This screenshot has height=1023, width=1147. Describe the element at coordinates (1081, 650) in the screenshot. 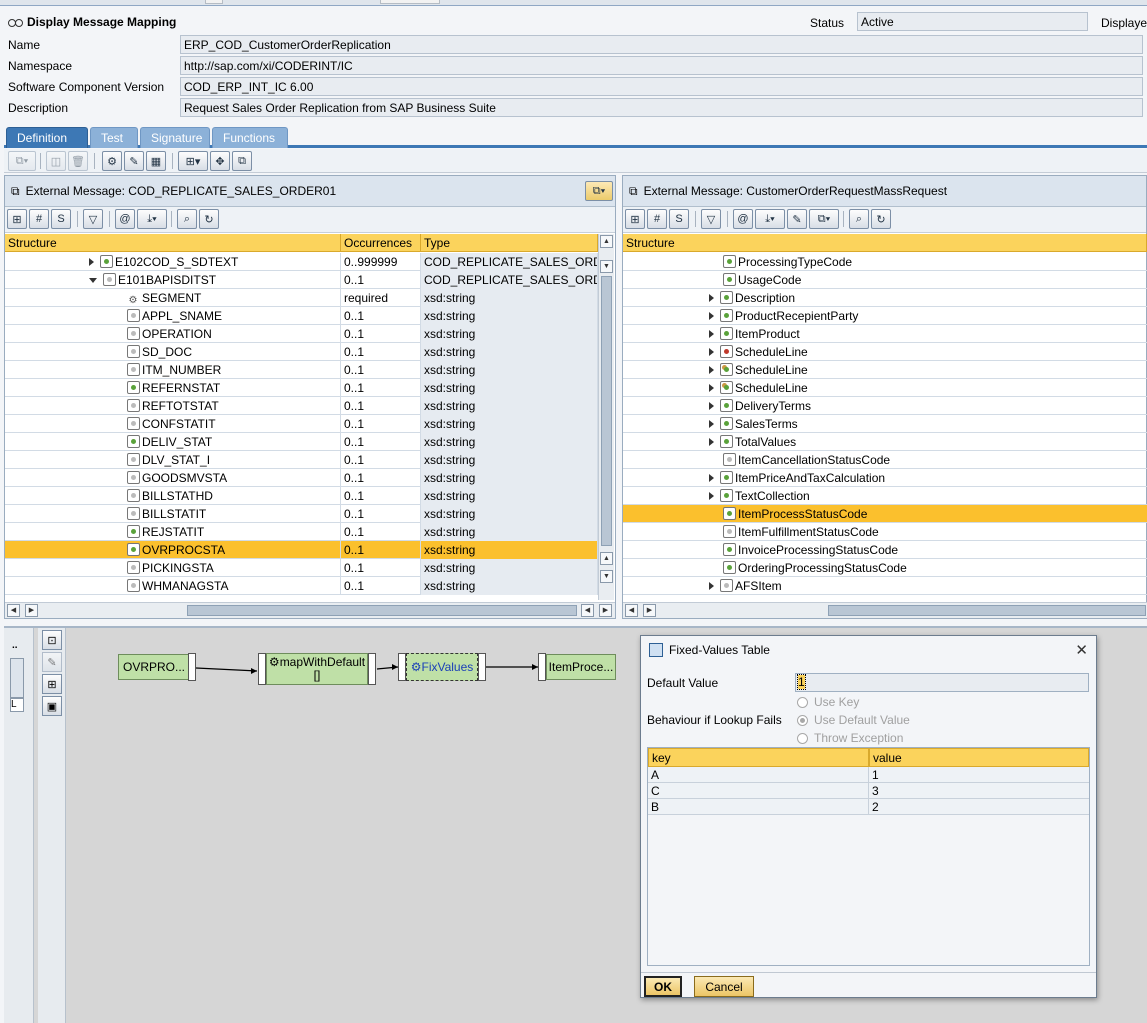

I see `close-icon: ✕` at that location.